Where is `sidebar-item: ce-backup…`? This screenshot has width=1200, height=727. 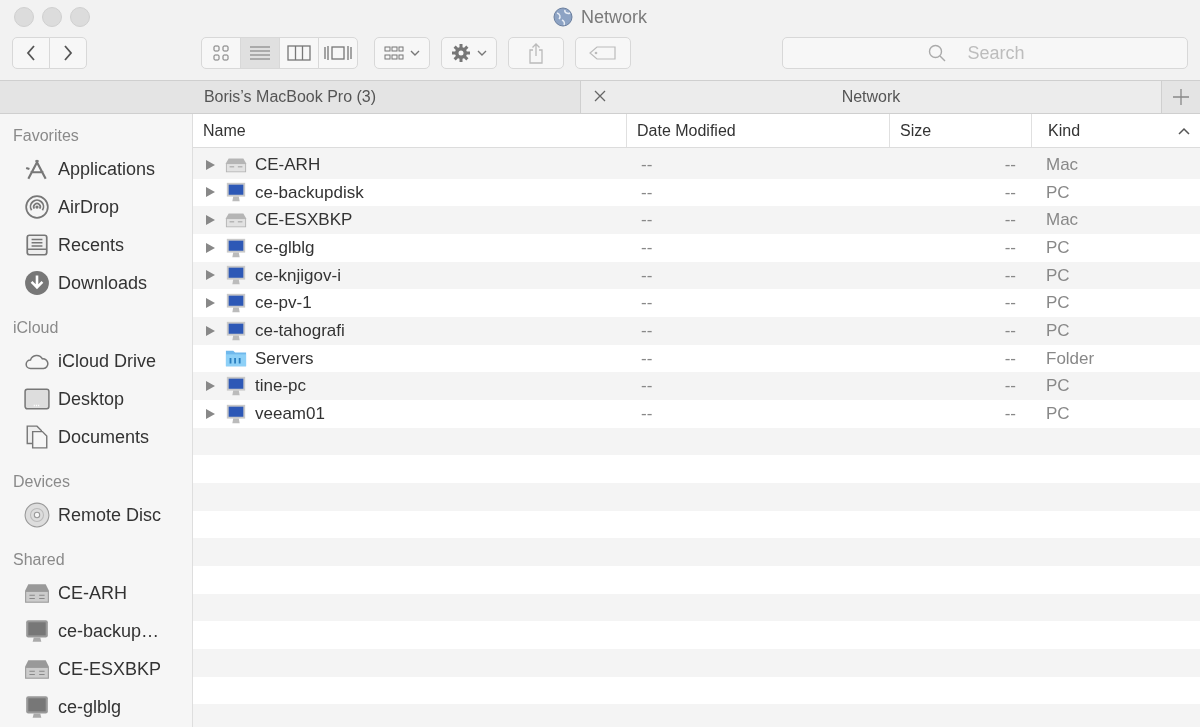 sidebar-item: ce-backup… is located at coordinates (96, 631).